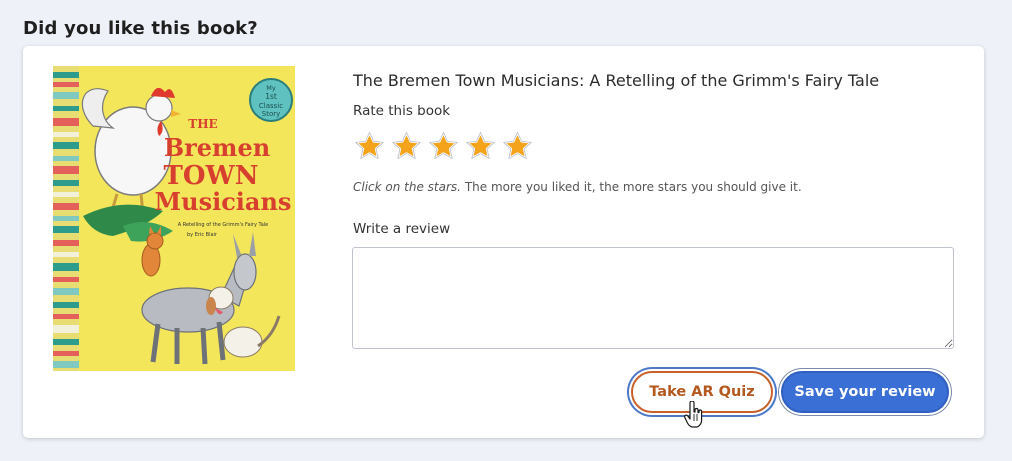 This screenshot has width=1012, height=461. I want to click on review-textarea, so click(653, 298).